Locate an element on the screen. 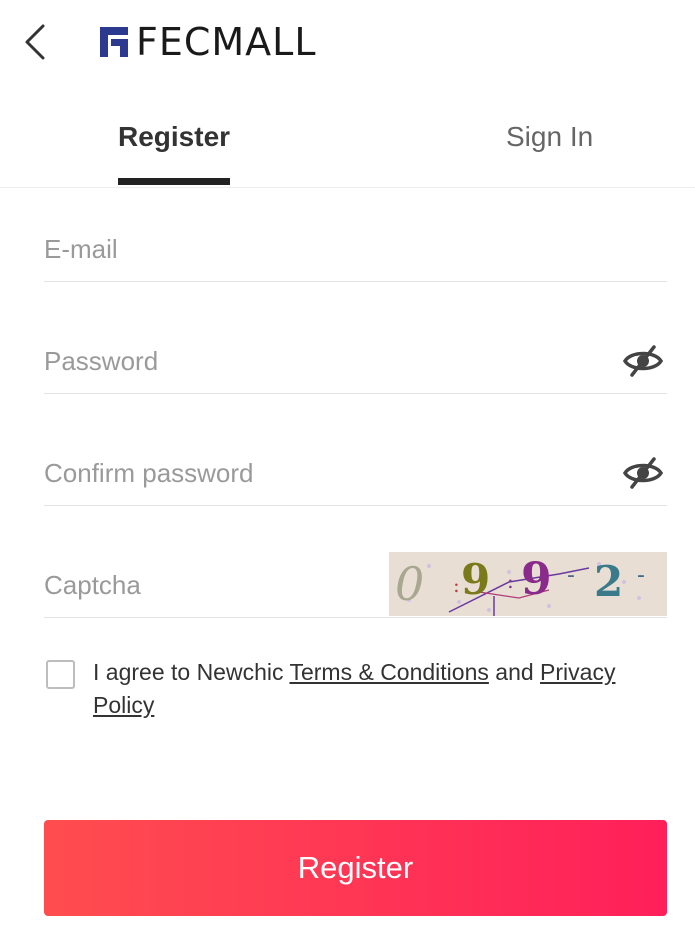 This screenshot has width=695, height=933. fecmall-logo-icon is located at coordinates (114, 42).